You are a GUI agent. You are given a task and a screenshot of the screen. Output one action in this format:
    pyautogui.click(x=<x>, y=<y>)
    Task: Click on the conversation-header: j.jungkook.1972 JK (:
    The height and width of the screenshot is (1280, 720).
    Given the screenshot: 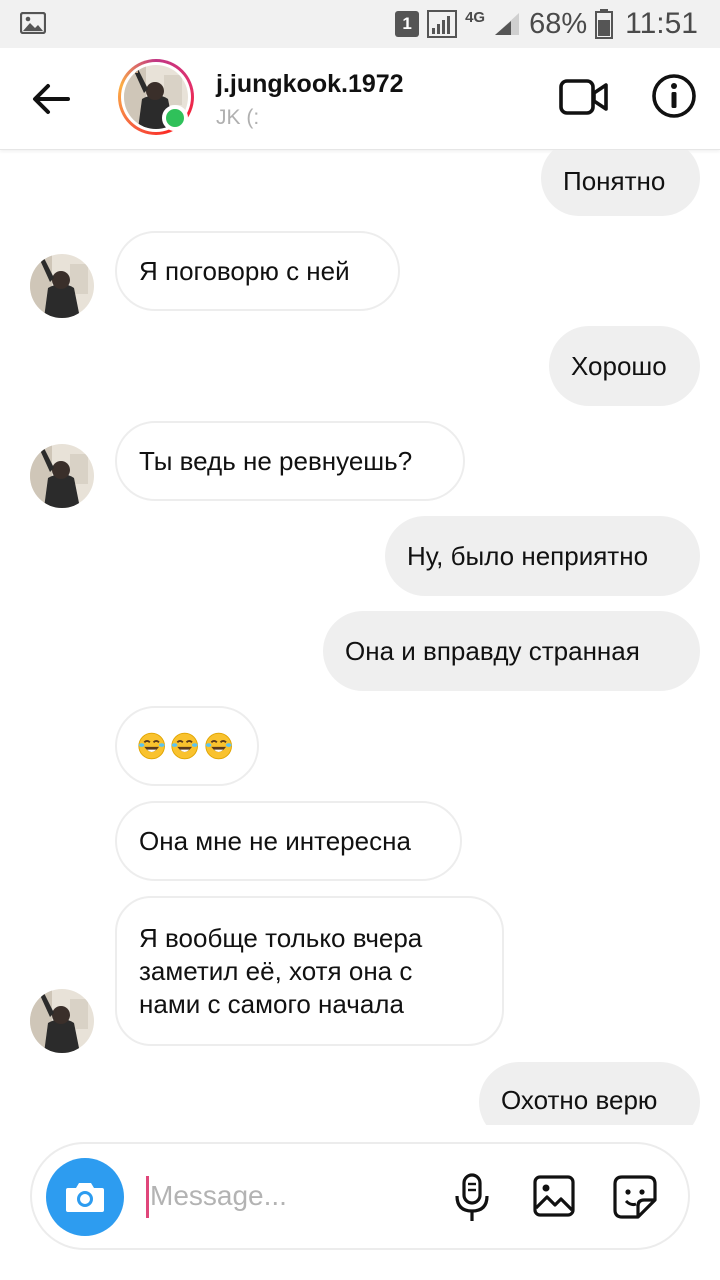 What is the action you would take?
    pyautogui.click(x=360, y=99)
    